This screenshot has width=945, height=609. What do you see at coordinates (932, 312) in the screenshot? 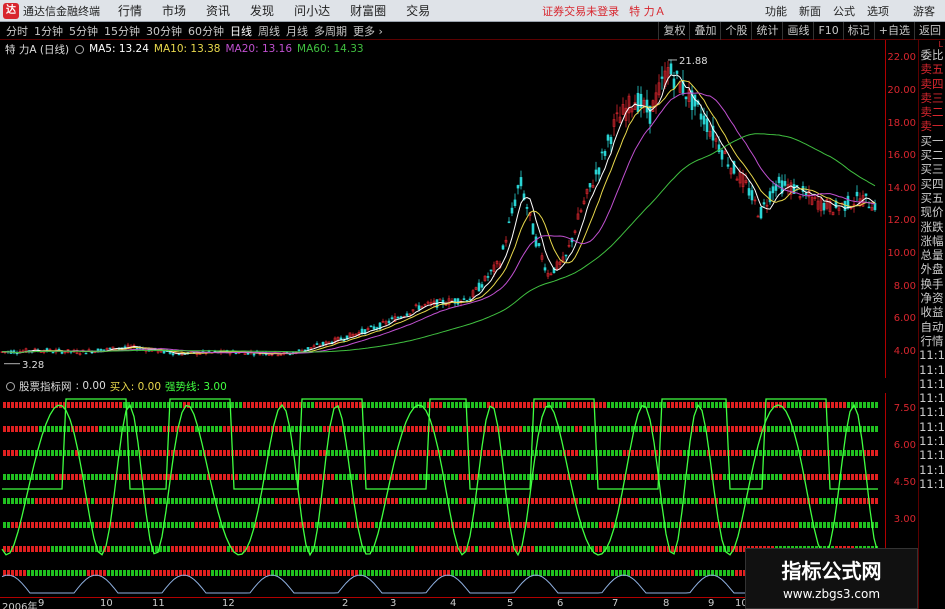
I see `side-panel-item: 收益` at bounding box center [932, 312].